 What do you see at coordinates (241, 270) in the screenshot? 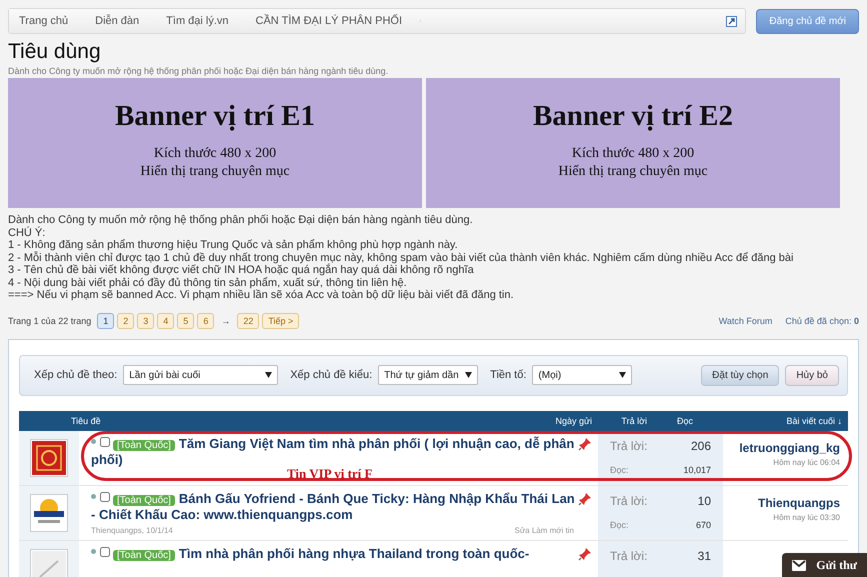
I see `rule-text: 3 - Tên chủ đề bài viết không được viết chữ IN HOA hoặc quá ngắn hay quá dài không rõ nghĩa` at bounding box center [241, 270].